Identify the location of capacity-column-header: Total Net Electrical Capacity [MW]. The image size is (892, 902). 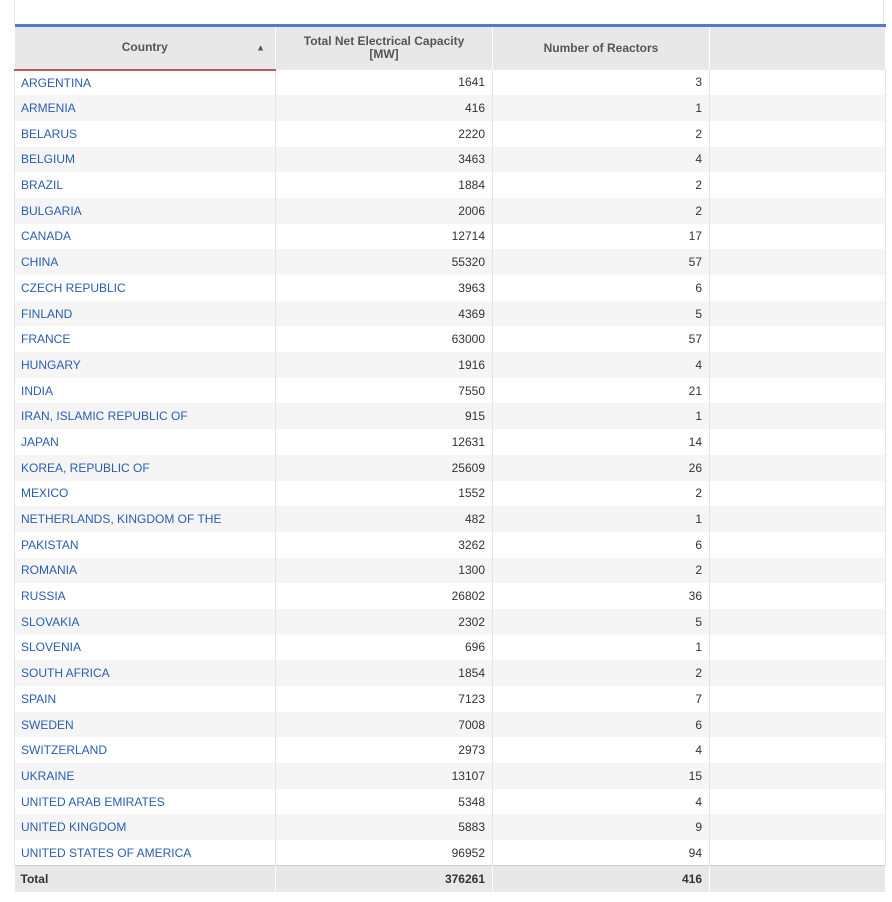
(384, 47).